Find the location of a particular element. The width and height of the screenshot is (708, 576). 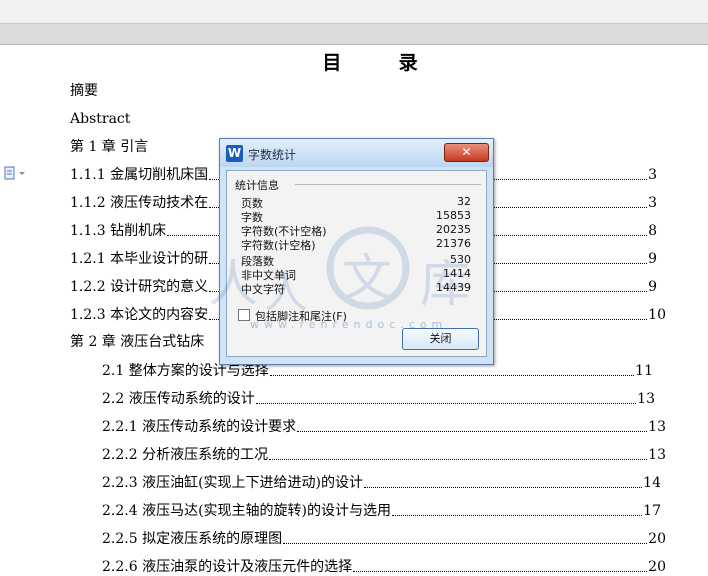

top-toolbar is located at coordinates (354, 12).